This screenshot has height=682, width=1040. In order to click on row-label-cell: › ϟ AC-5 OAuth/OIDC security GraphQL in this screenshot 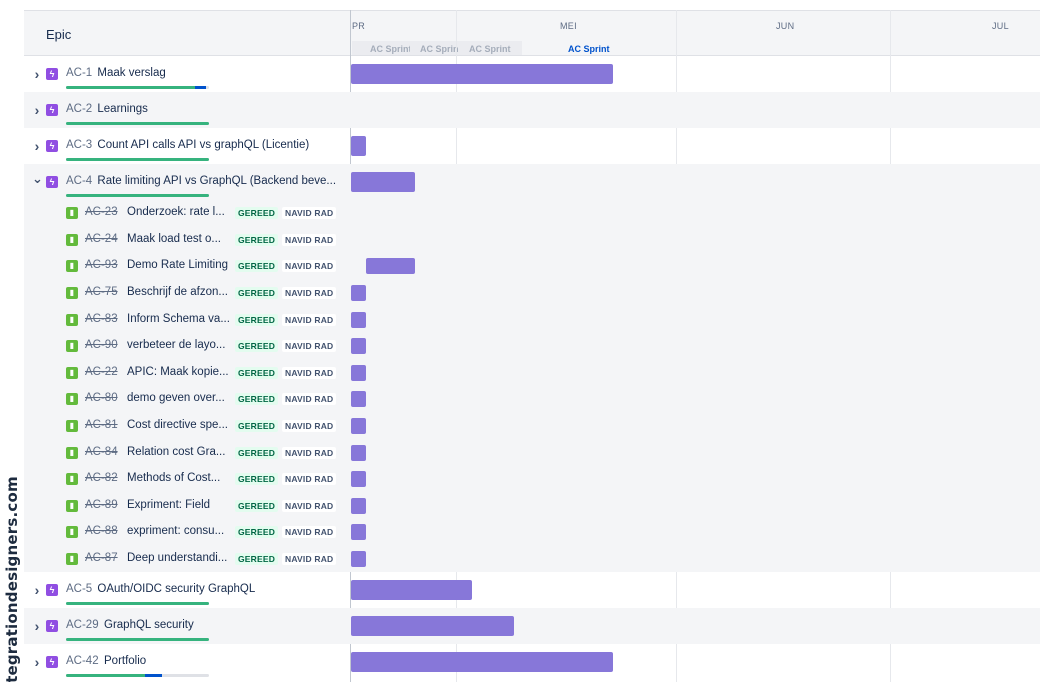, I will do `click(187, 590)`.